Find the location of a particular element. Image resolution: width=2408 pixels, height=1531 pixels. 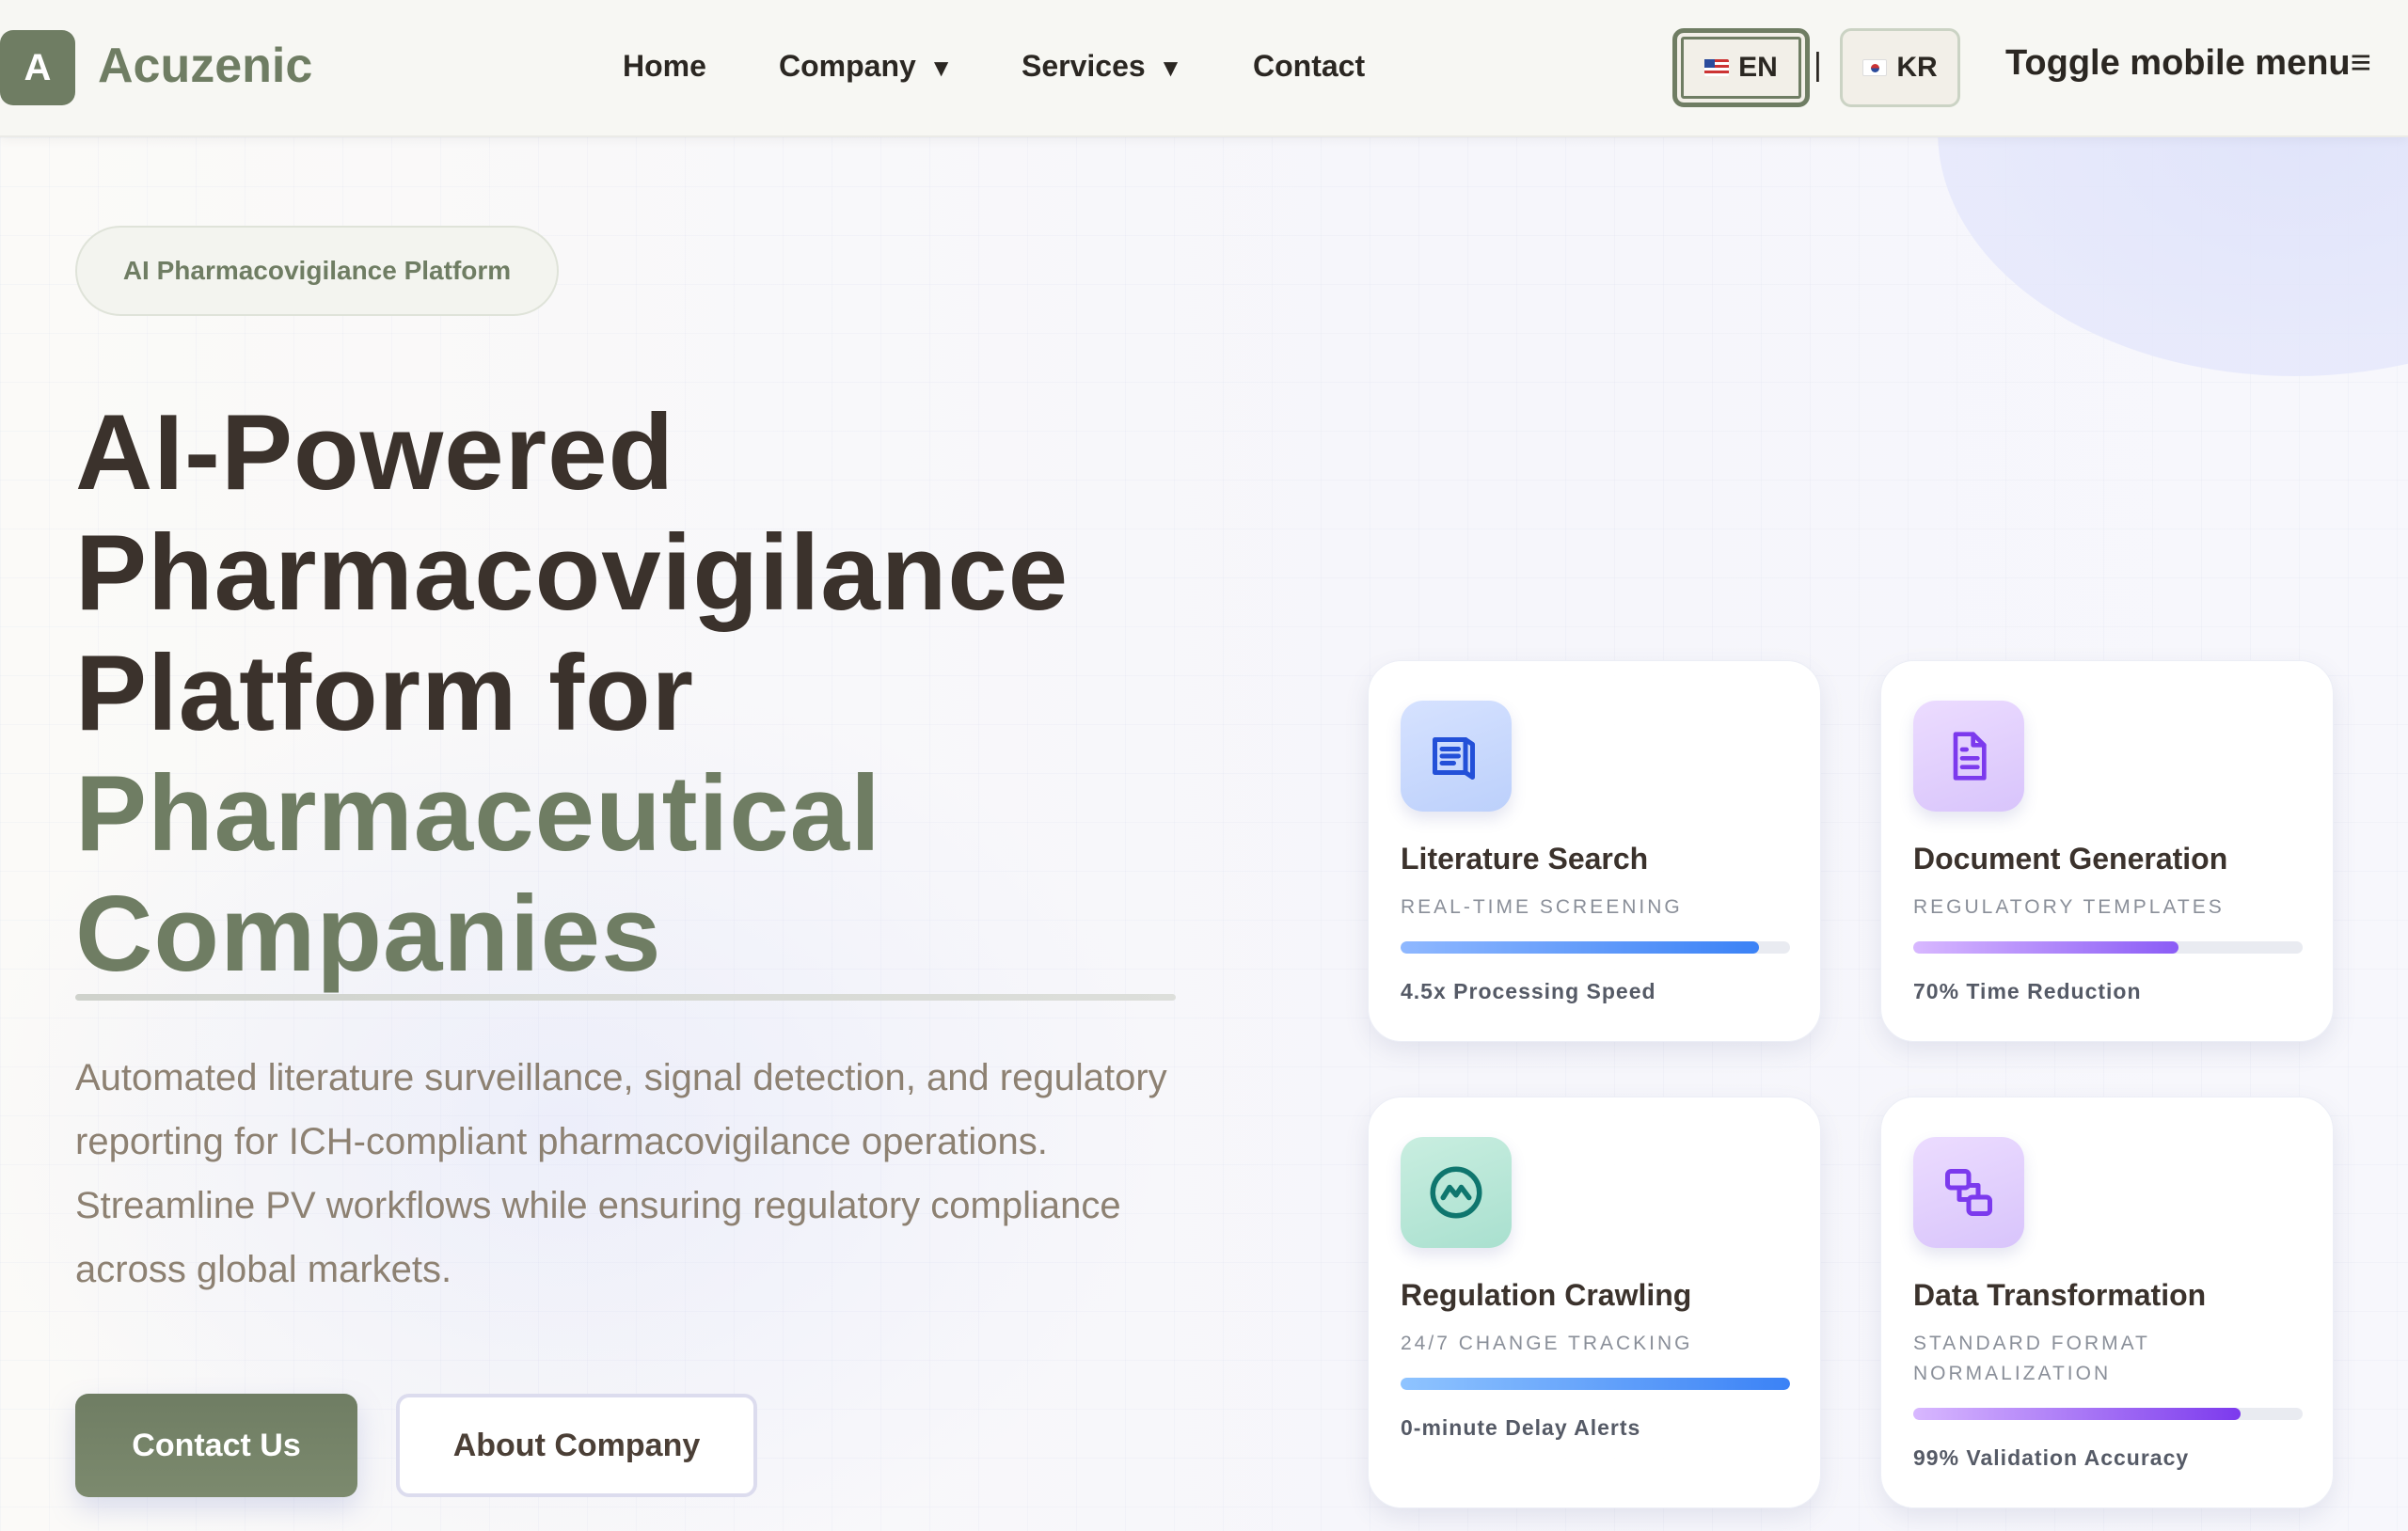

language-en-label: EN is located at coordinates (1758, 67).